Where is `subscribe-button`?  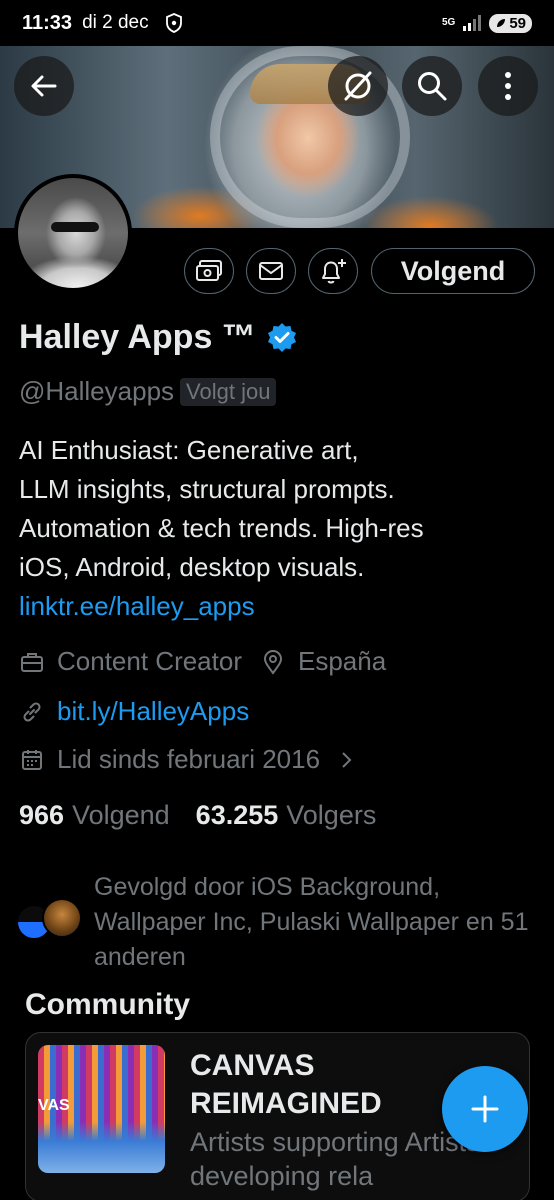
subscribe-button is located at coordinates (209, 271).